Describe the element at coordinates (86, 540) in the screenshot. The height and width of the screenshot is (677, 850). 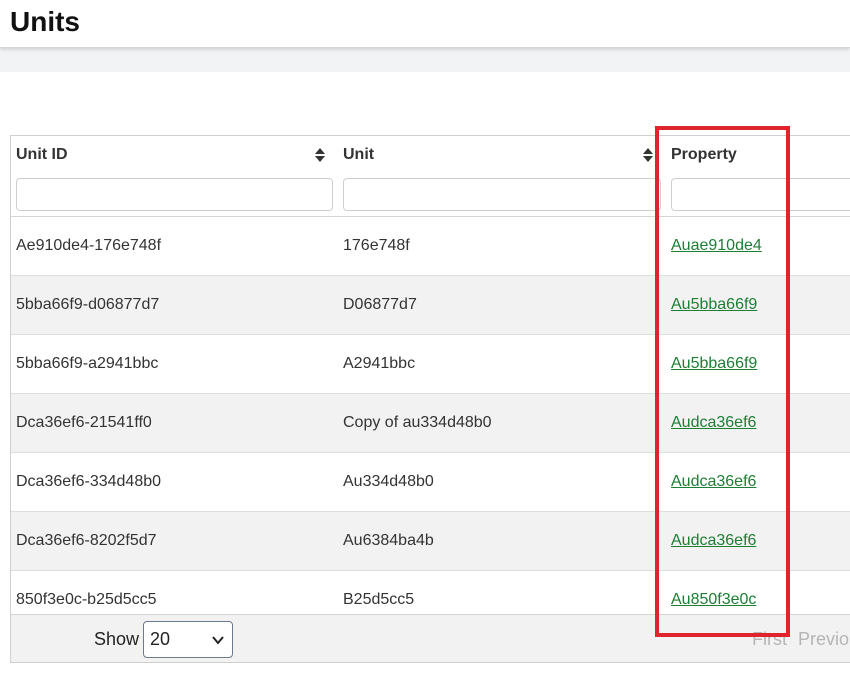
I see `cell-unit-id: Dca36ef6-8202f5d7` at that location.